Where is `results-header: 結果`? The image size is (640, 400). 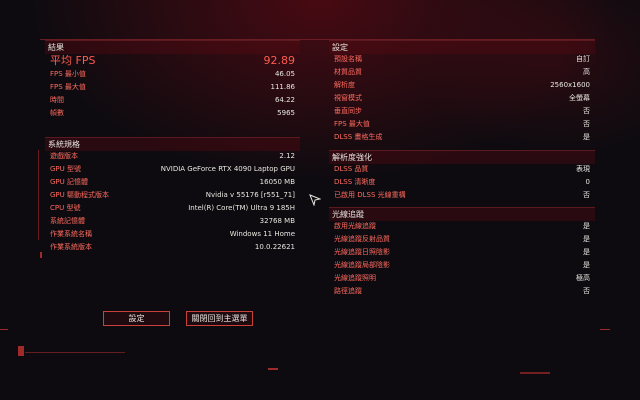
results-header: 結果 is located at coordinates (172, 47).